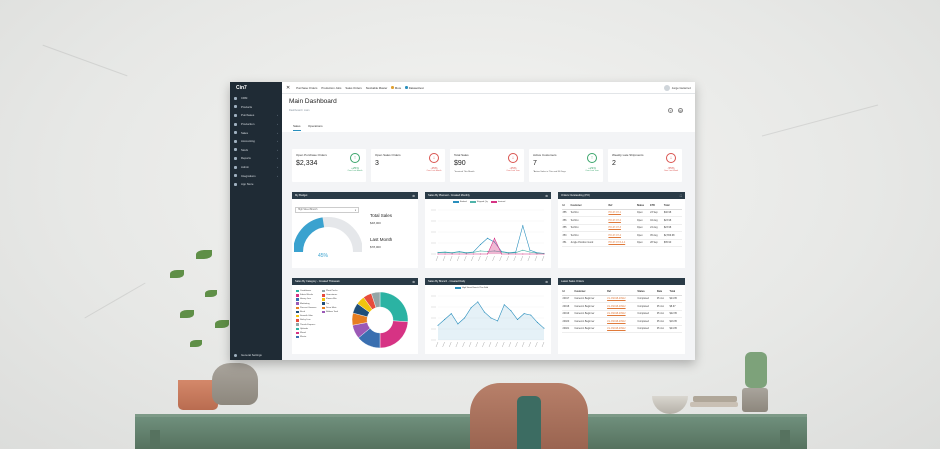  I want to click on table-cell: Completed, so click(646, 329).